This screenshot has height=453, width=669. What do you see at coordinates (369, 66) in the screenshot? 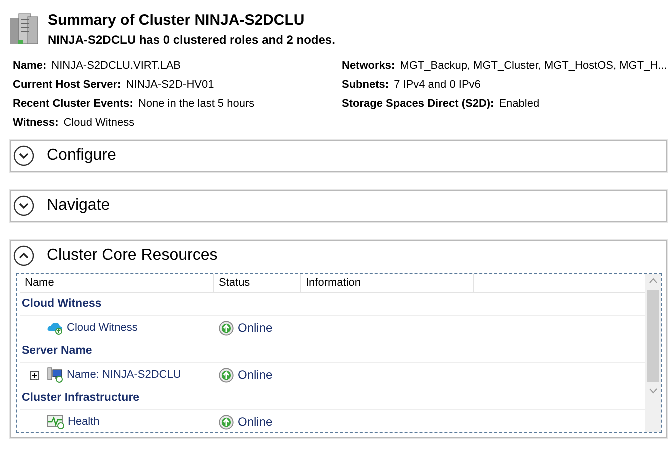
I see `detail-label: Networks:` at bounding box center [369, 66].